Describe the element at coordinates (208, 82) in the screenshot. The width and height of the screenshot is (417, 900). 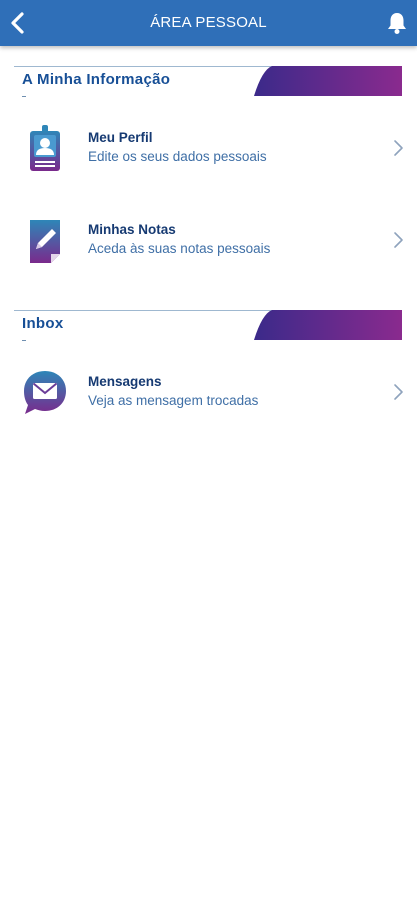
I see `section-header-my-information: A Minha Informação` at that location.